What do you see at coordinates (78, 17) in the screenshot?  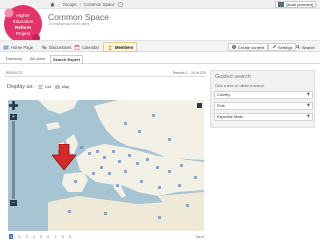 I see `page-title: Common Space` at bounding box center [78, 17].